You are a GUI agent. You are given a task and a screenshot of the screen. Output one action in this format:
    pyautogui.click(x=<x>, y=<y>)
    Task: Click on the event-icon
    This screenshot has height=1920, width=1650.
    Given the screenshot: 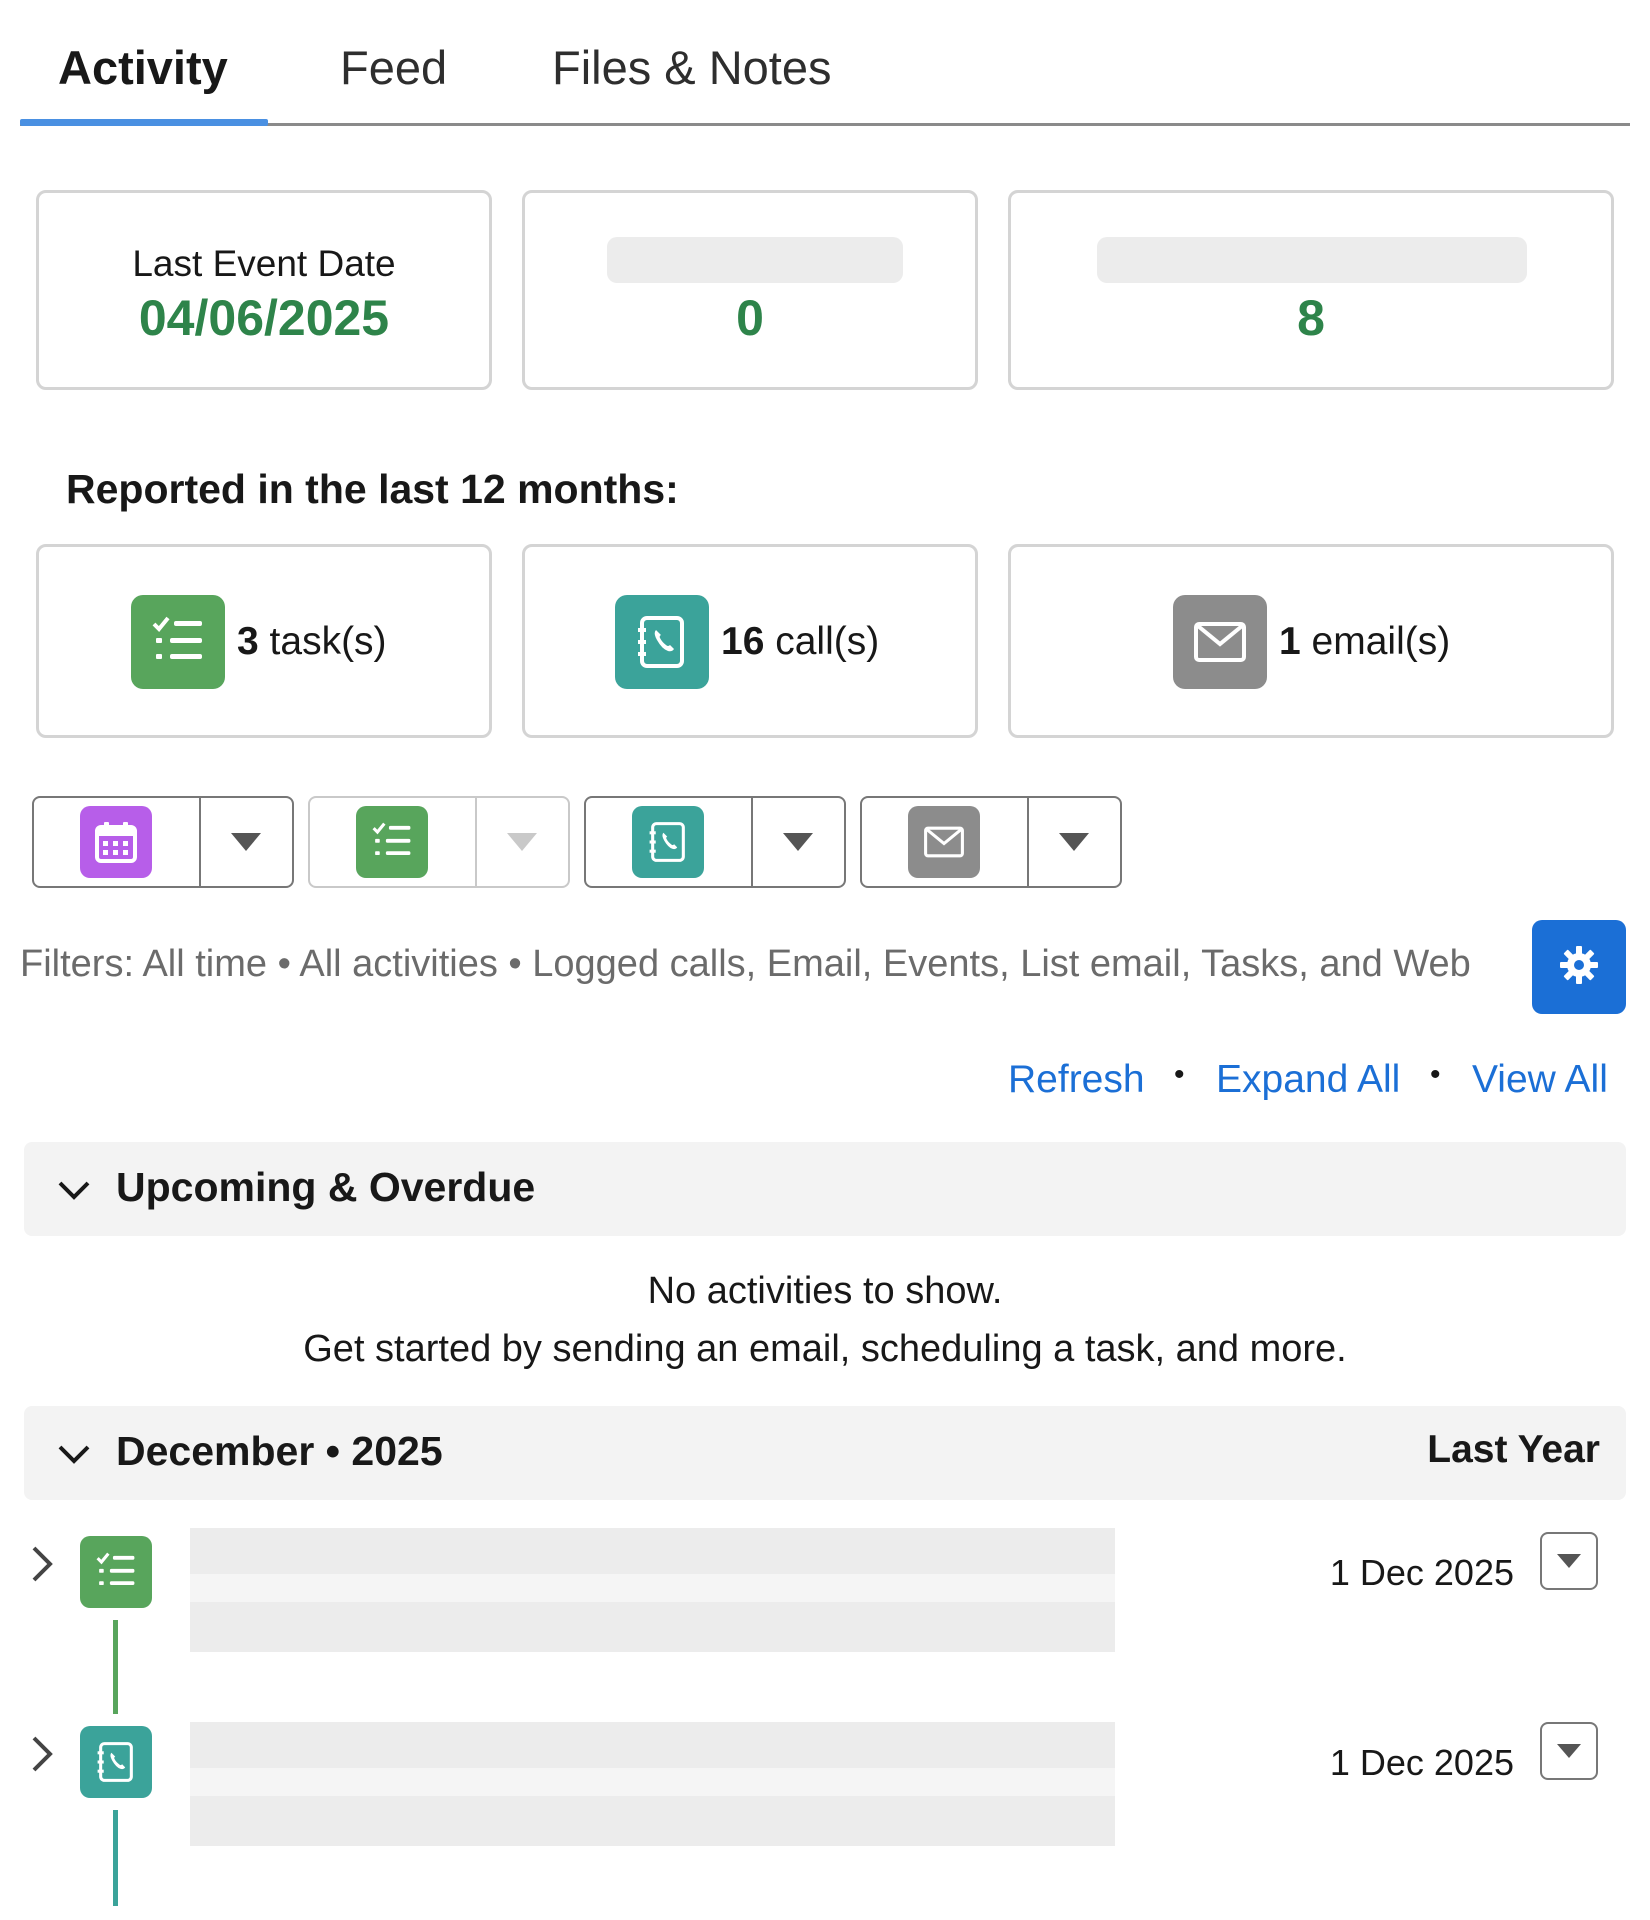 What is the action you would take?
    pyautogui.click(x=116, y=842)
    